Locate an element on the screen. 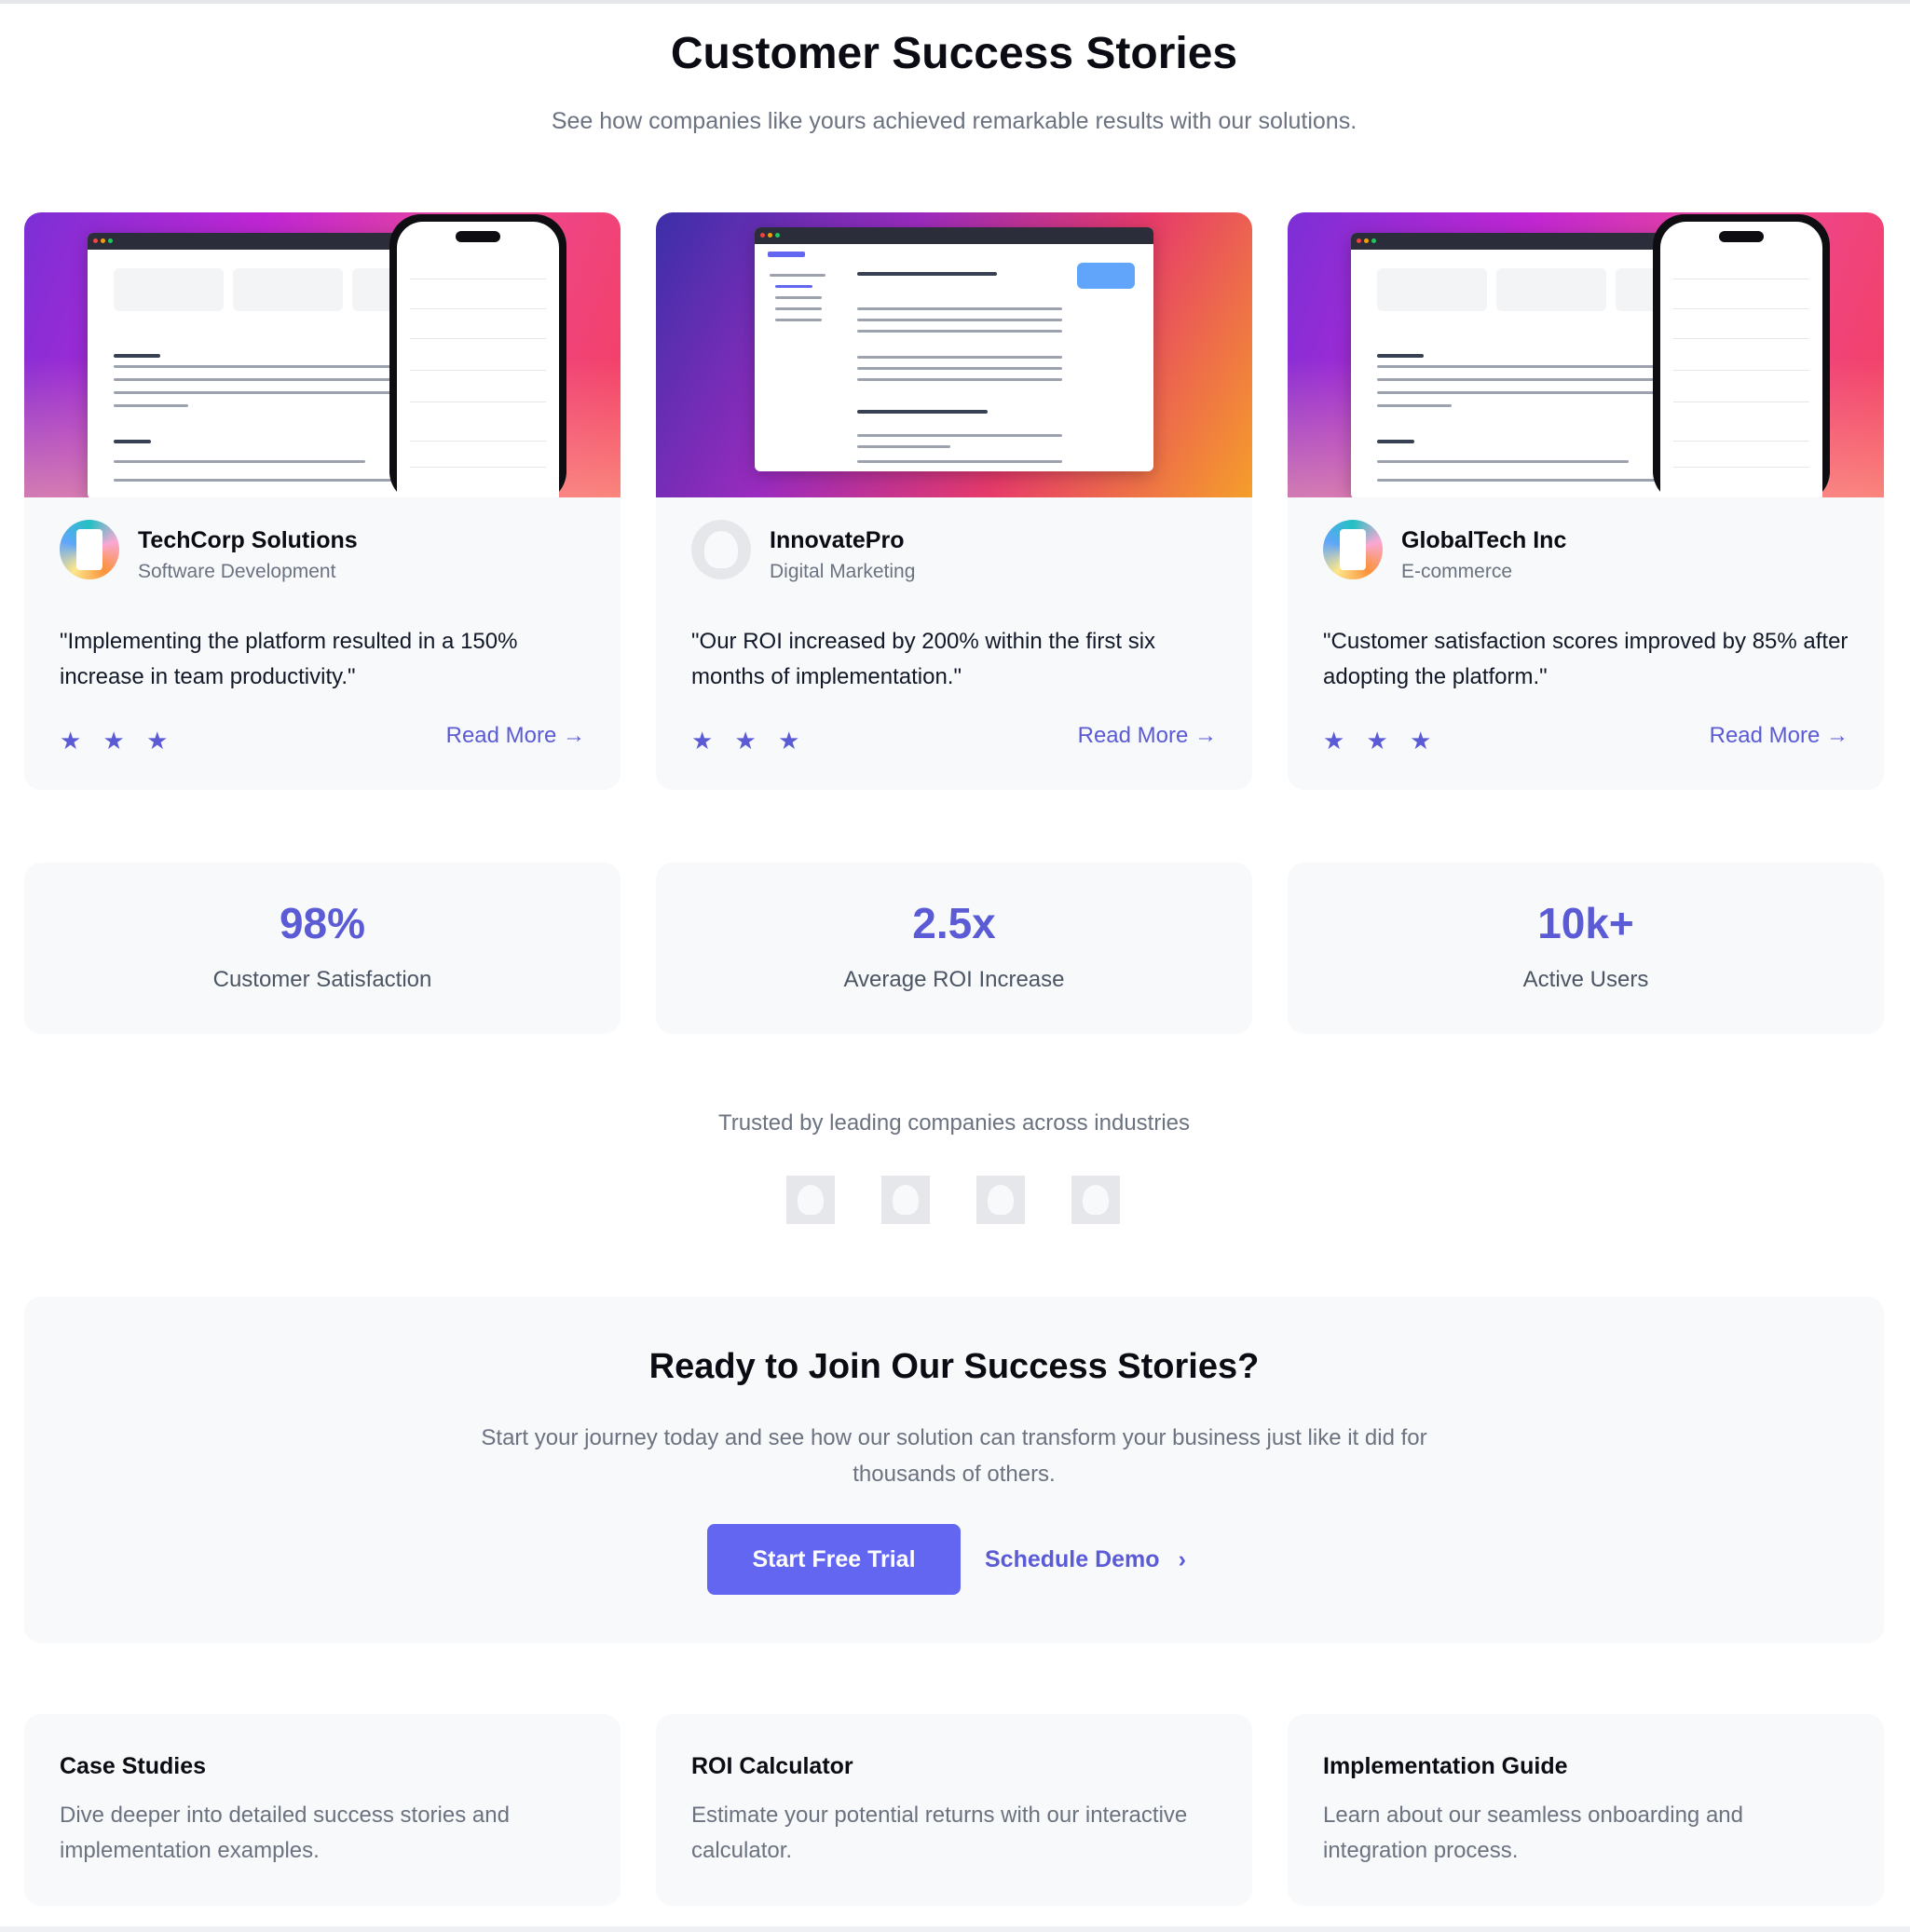 The height and width of the screenshot is (1932, 1910). schedule-demo-label: Schedule Demo is located at coordinates (1072, 1559).